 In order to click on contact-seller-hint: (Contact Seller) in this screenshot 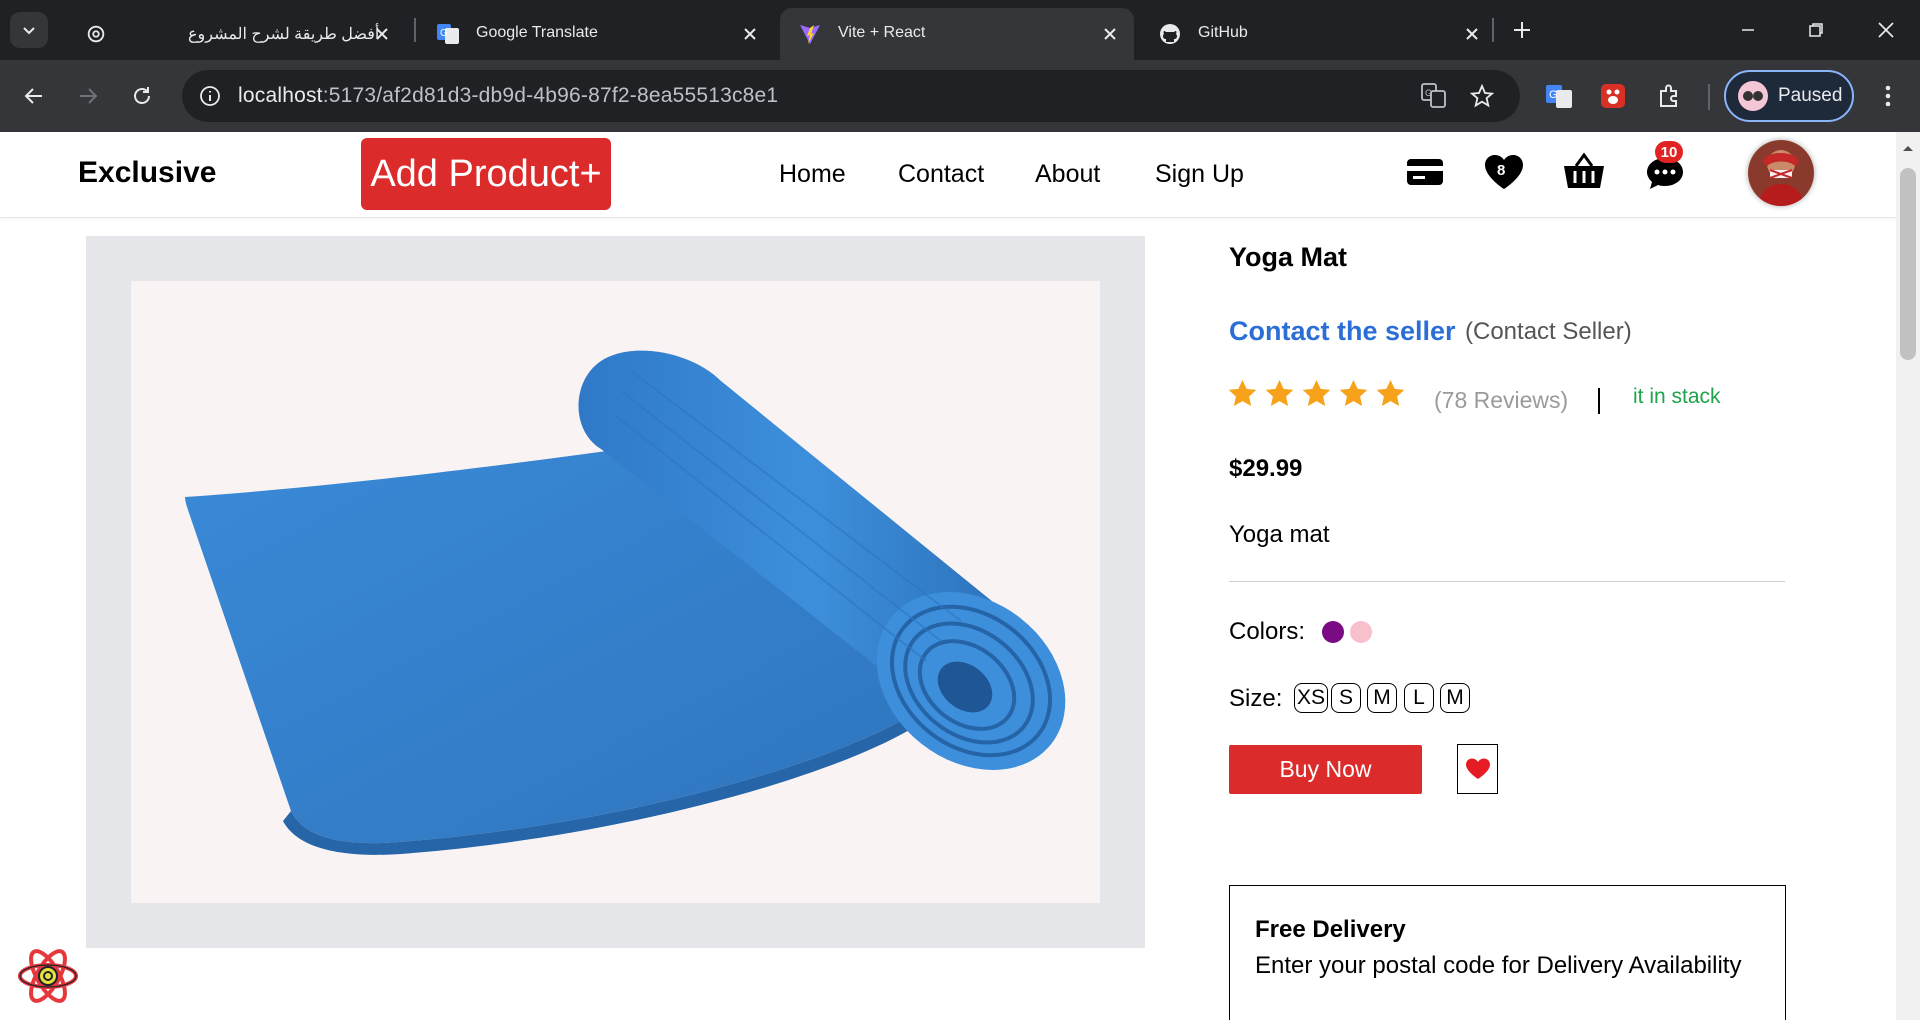, I will do `click(1548, 331)`.